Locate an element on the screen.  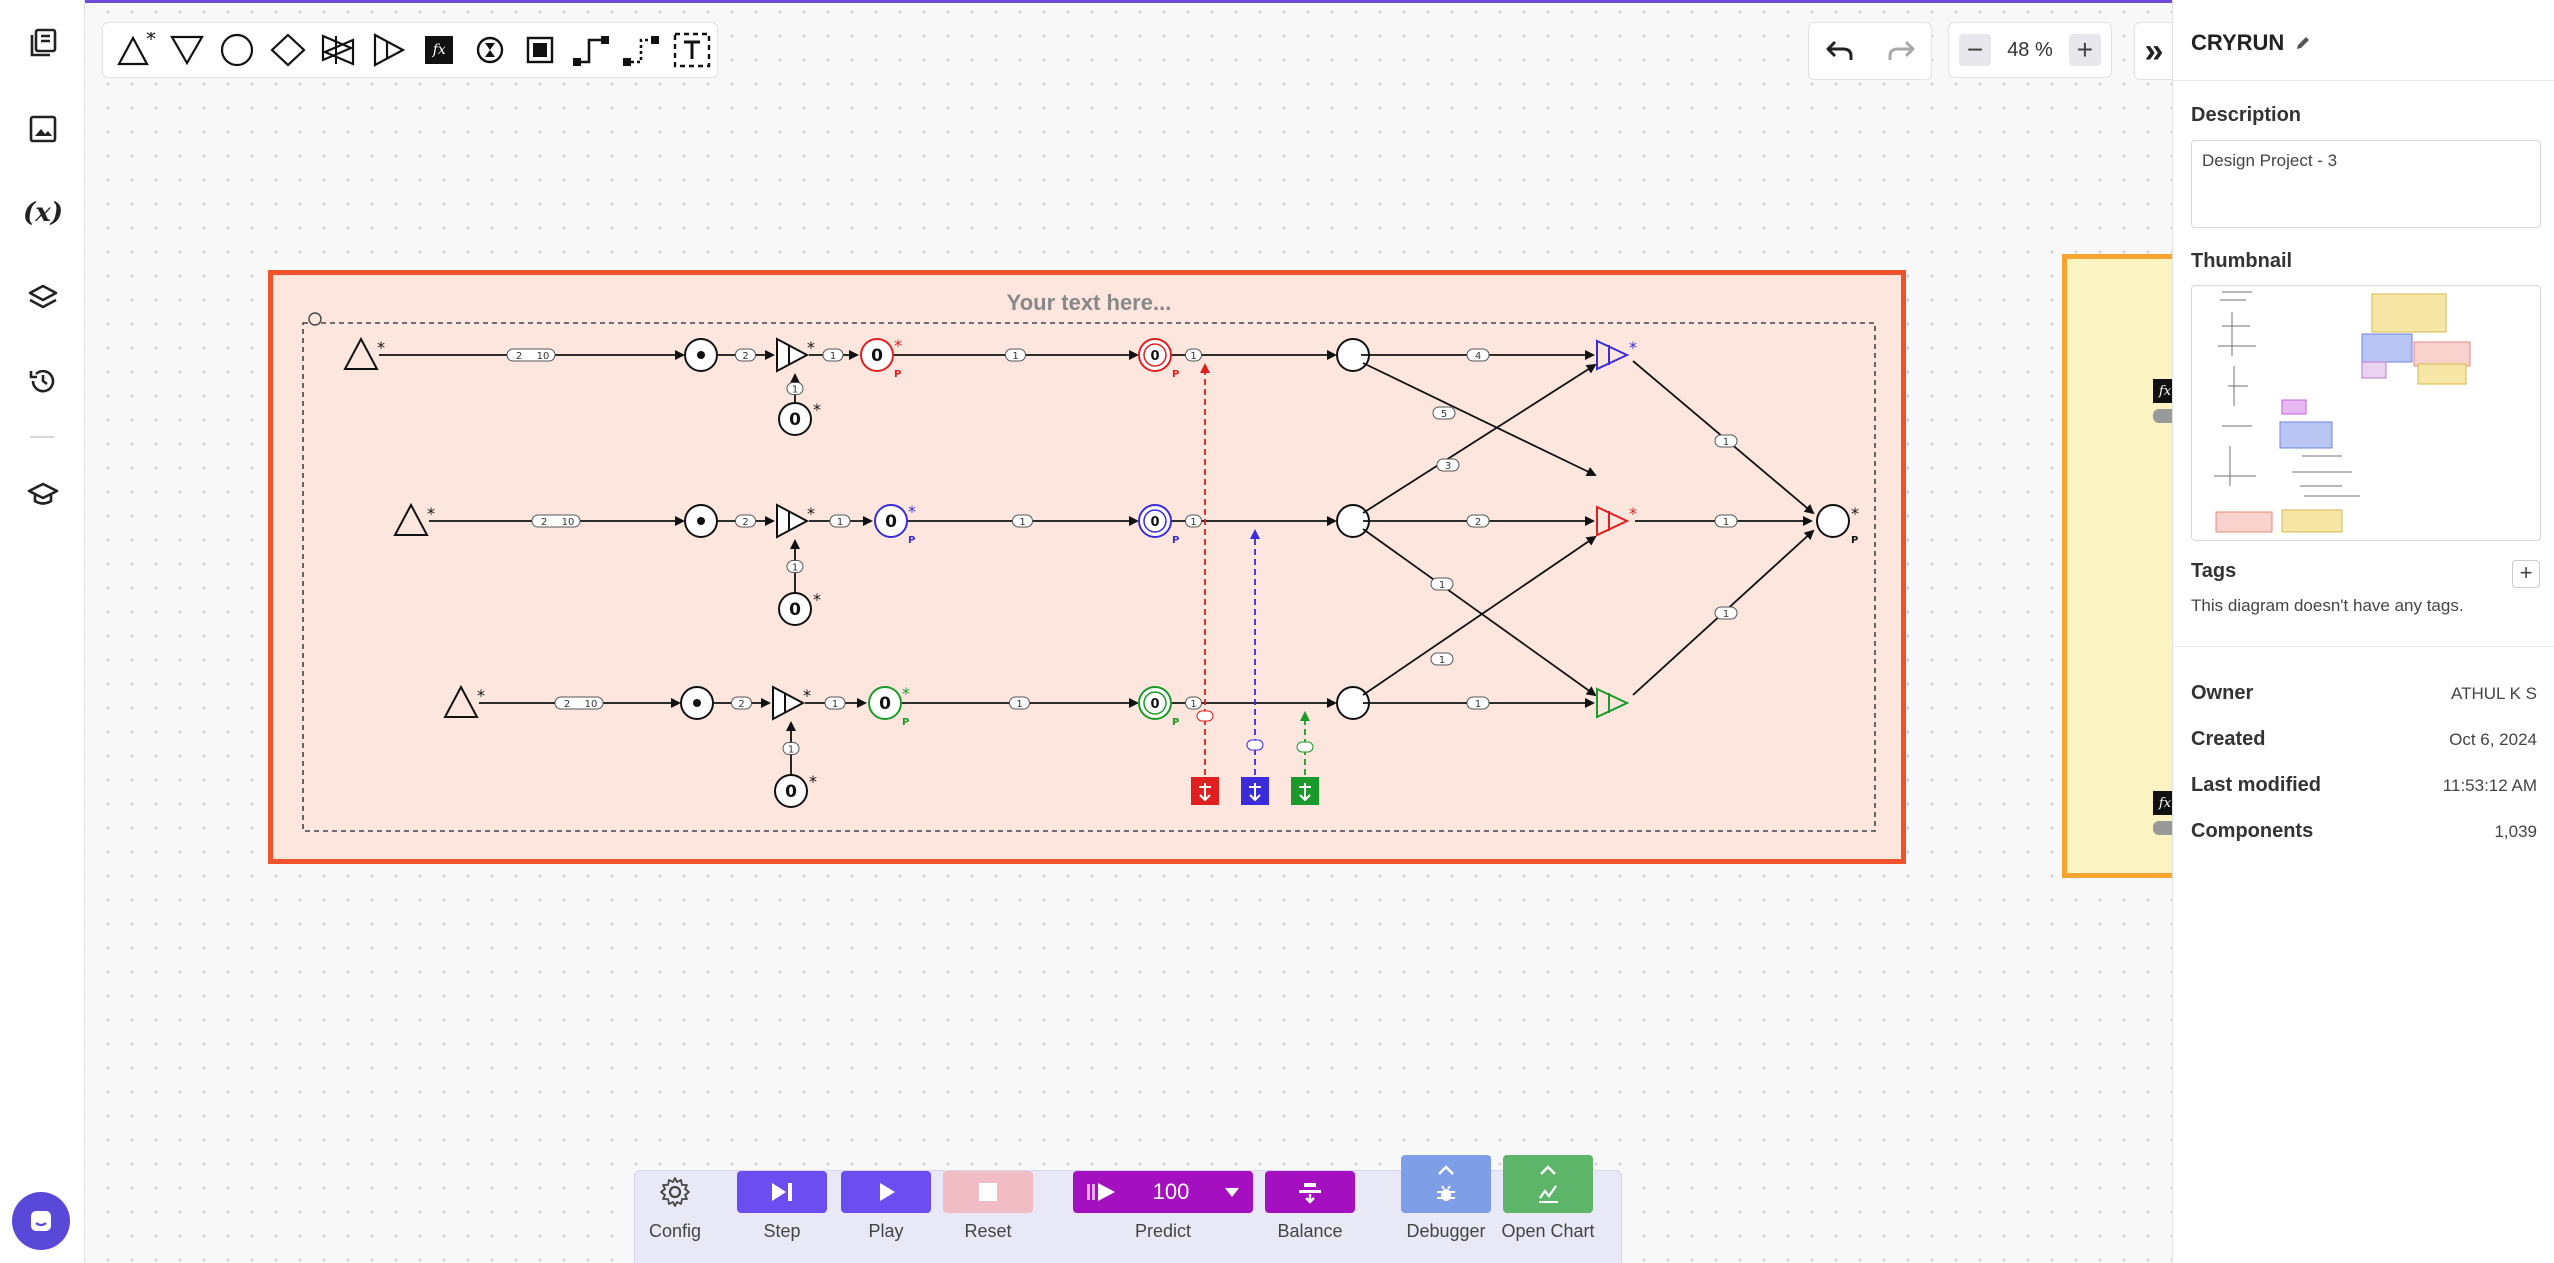
register-tool is located at coordinates (540, 50).